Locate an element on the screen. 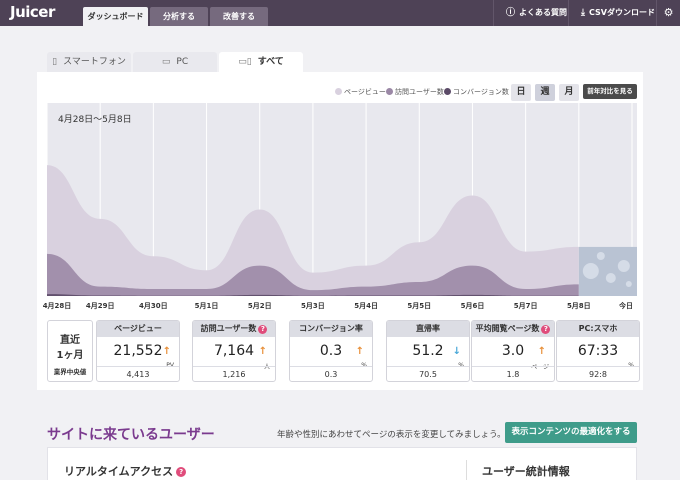  legend-label: 訪問ユーザー数 is located at coordinates (419, 92).